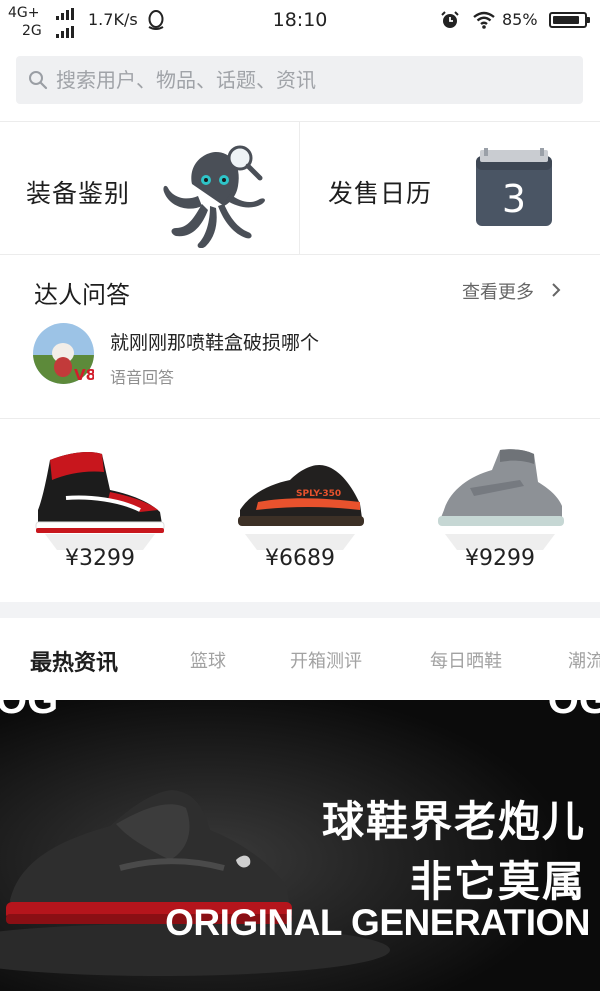 This screenshot has width=600, height=991. I want to click on search-bar, so click(299, 80).